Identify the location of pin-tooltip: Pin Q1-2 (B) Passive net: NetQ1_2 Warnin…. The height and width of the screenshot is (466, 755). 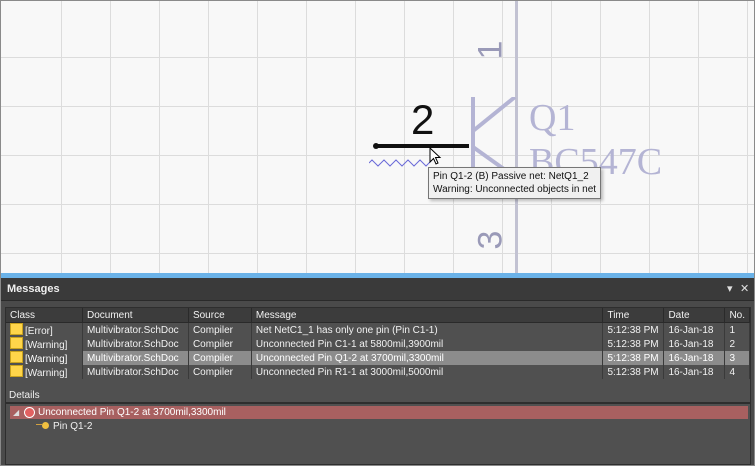
(515, 183).